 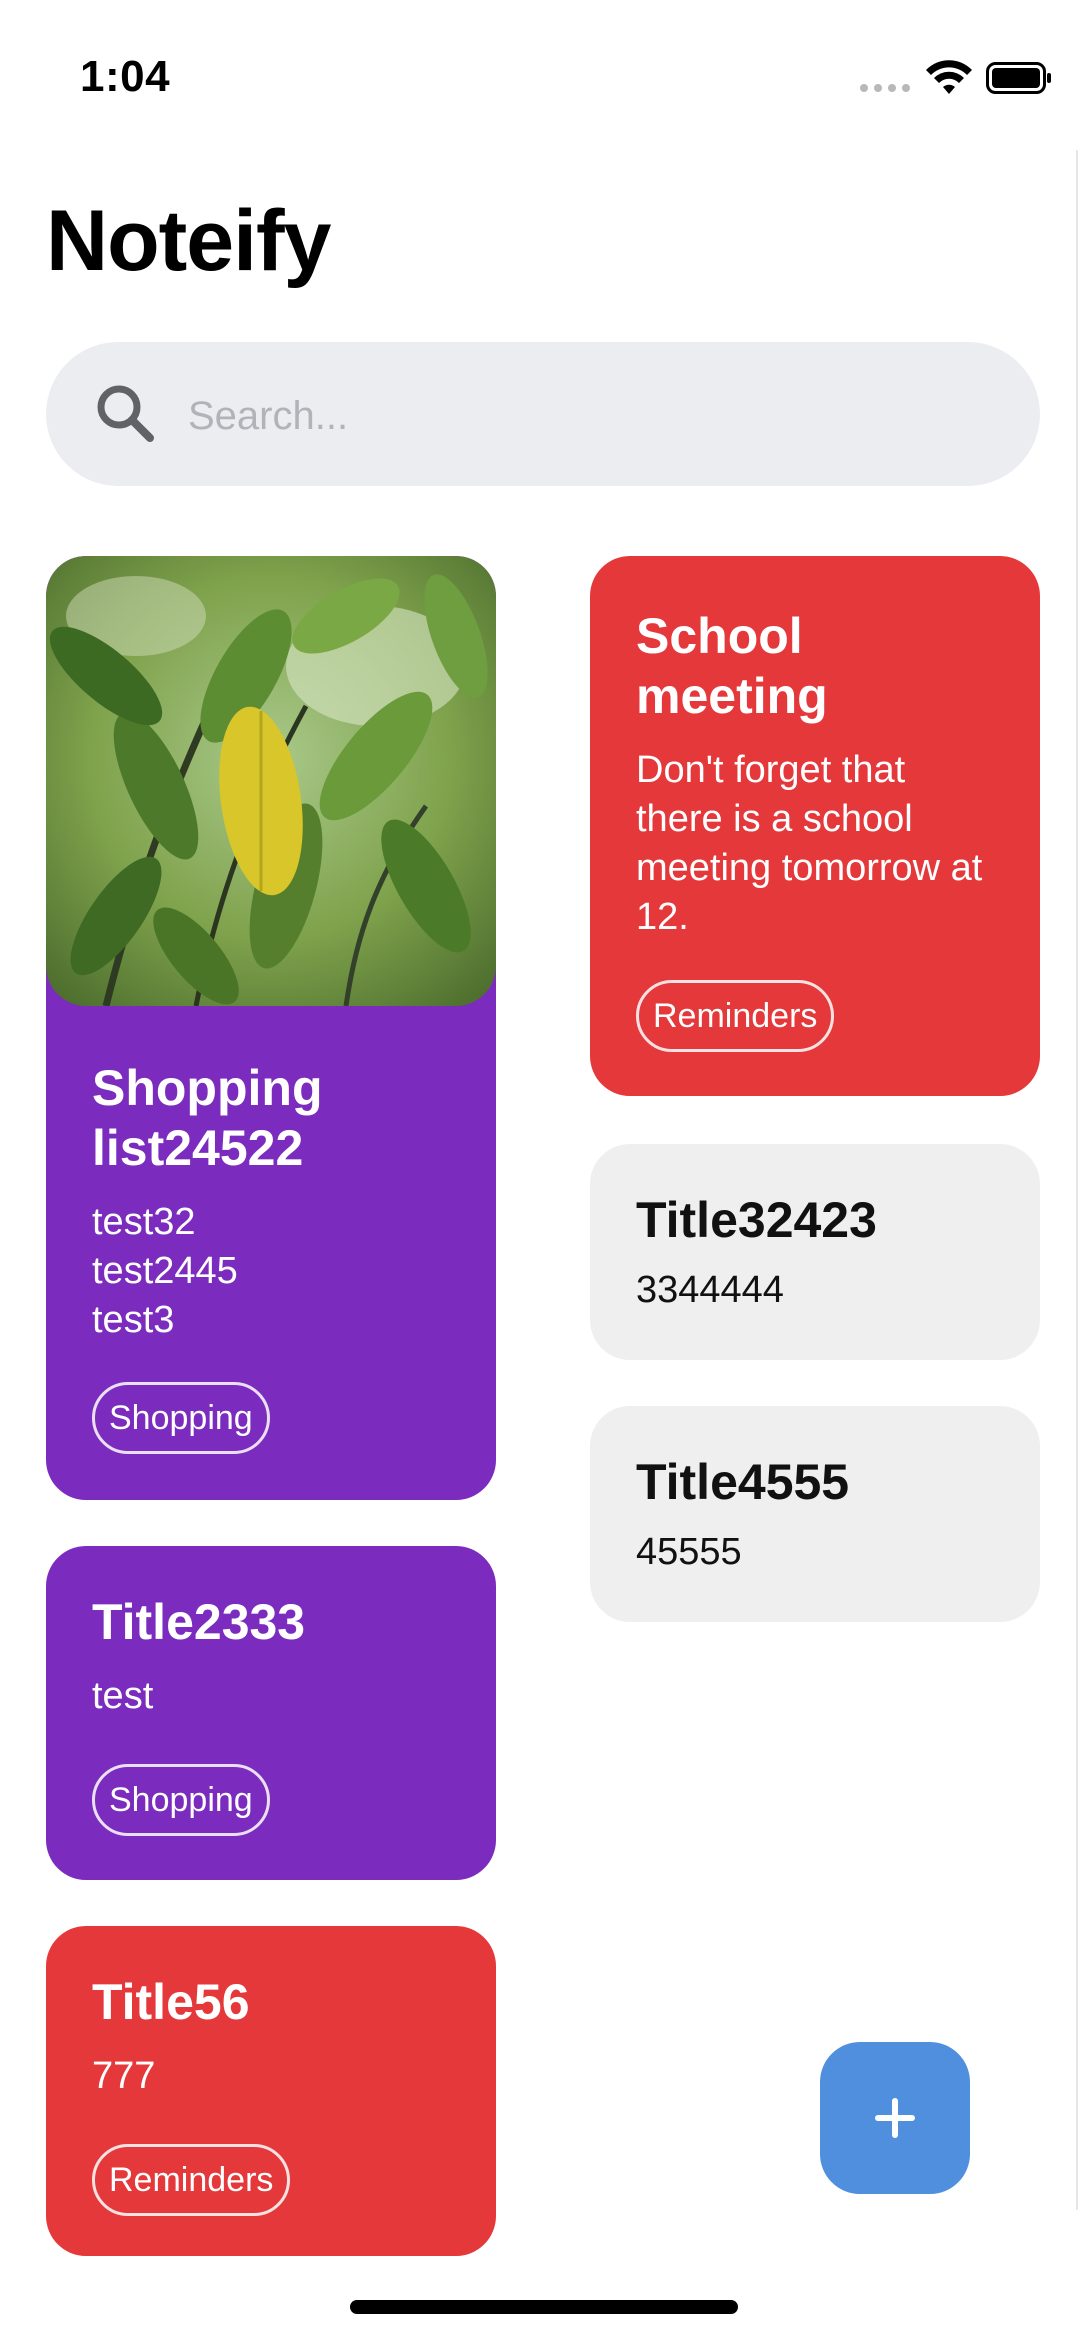 What do you see at coordinates (171, 2002) in the screenshot?
I see `note-title: Title56` at bounding box center [171, 2002].